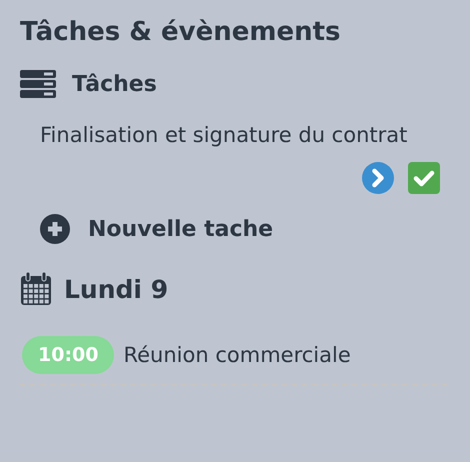  What do you see at coordinates (237, 355) in the screenshot?
I see `event-title: Réunion commerciale` at bounding box center [237, 355].